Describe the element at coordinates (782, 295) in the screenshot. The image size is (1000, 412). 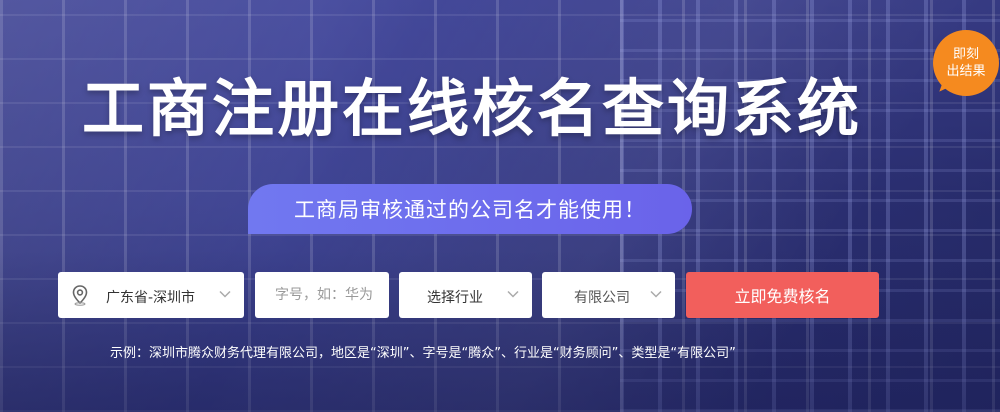
I see `free-check-button: 立即免费核名` at that location.